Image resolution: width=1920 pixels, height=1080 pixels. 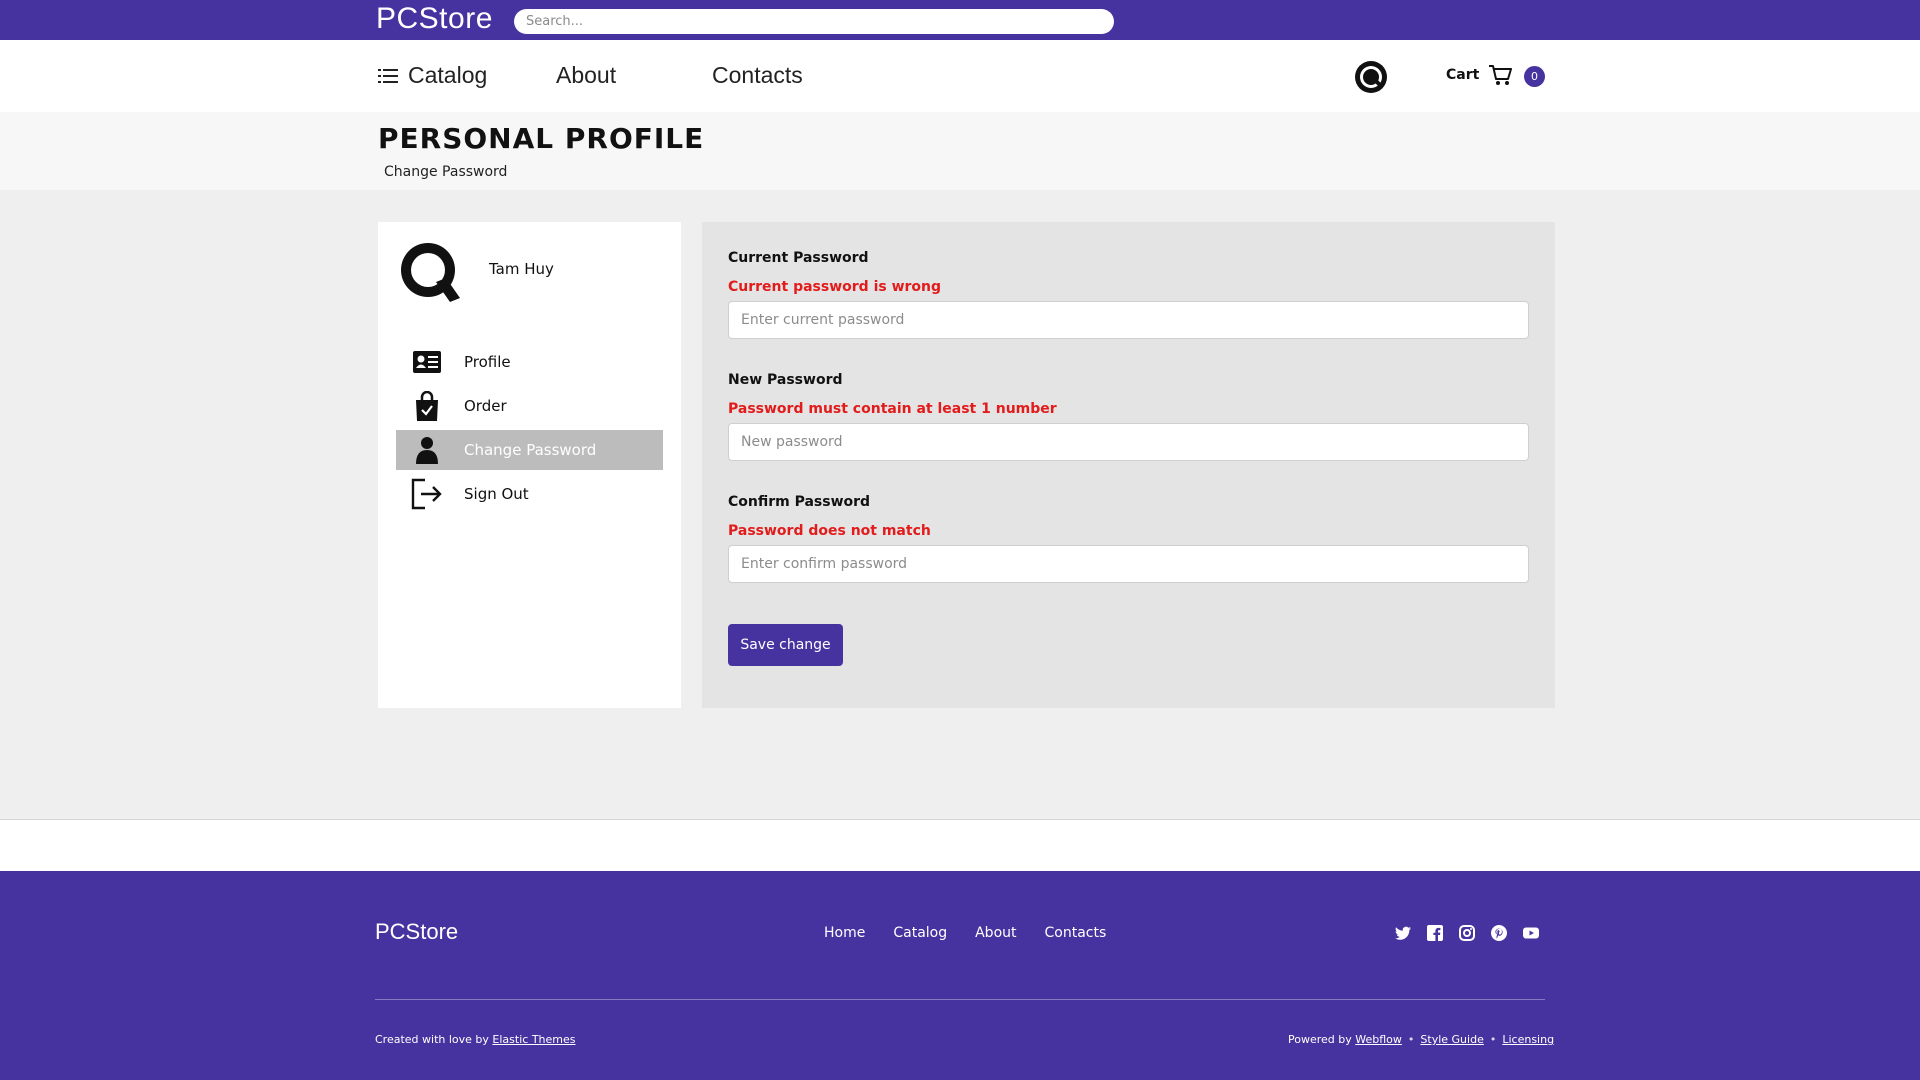 I want to click on person-icon, so click(x=427, y=450).